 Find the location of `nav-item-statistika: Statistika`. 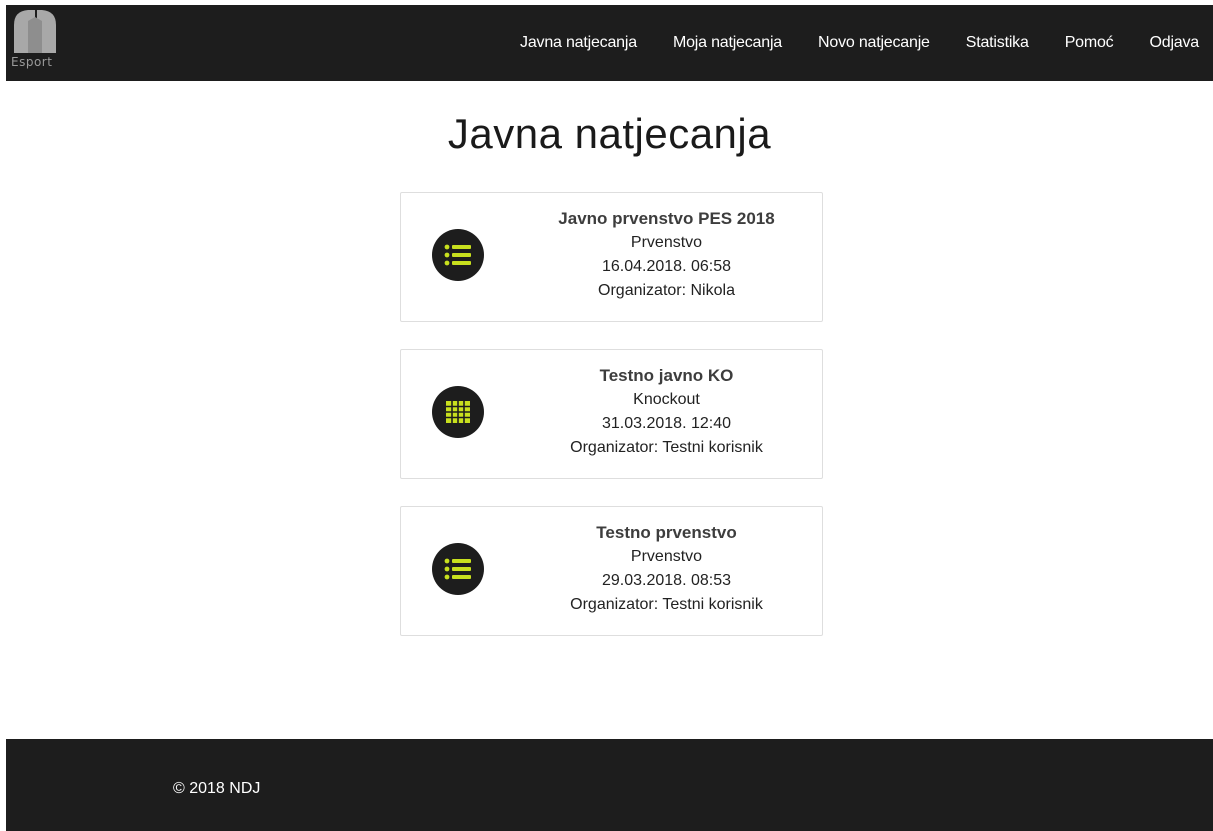

nav-item-statistika: Statistika is located at coordinates (997, 43).